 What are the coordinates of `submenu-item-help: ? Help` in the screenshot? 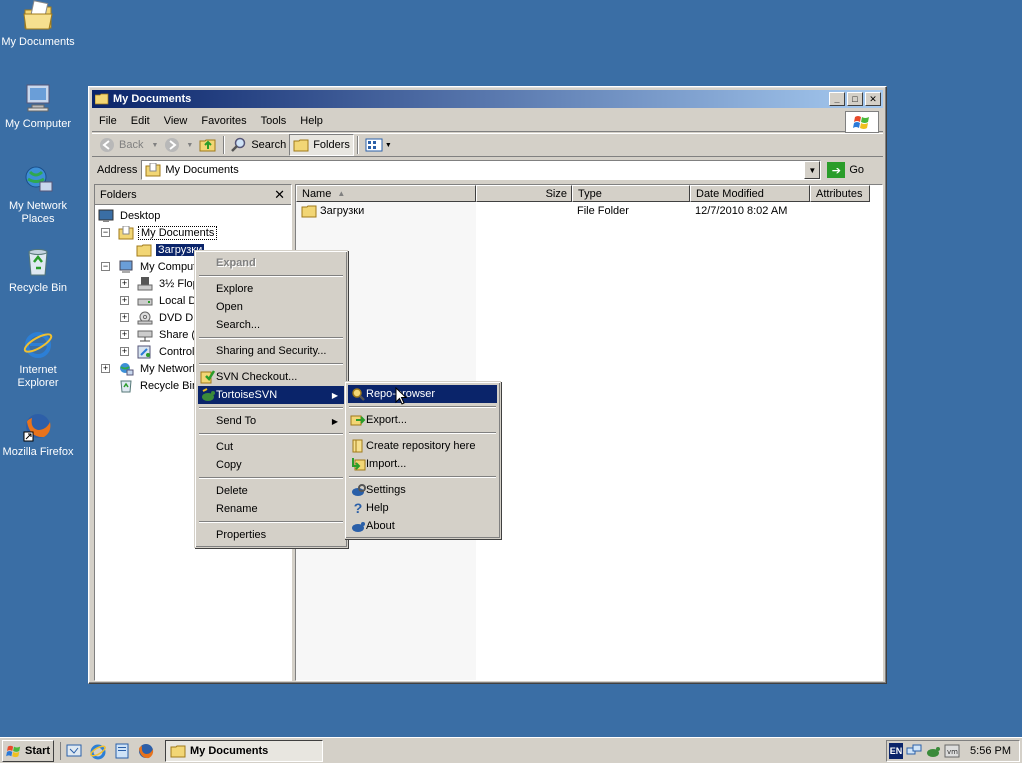 It's located at (422, 508).